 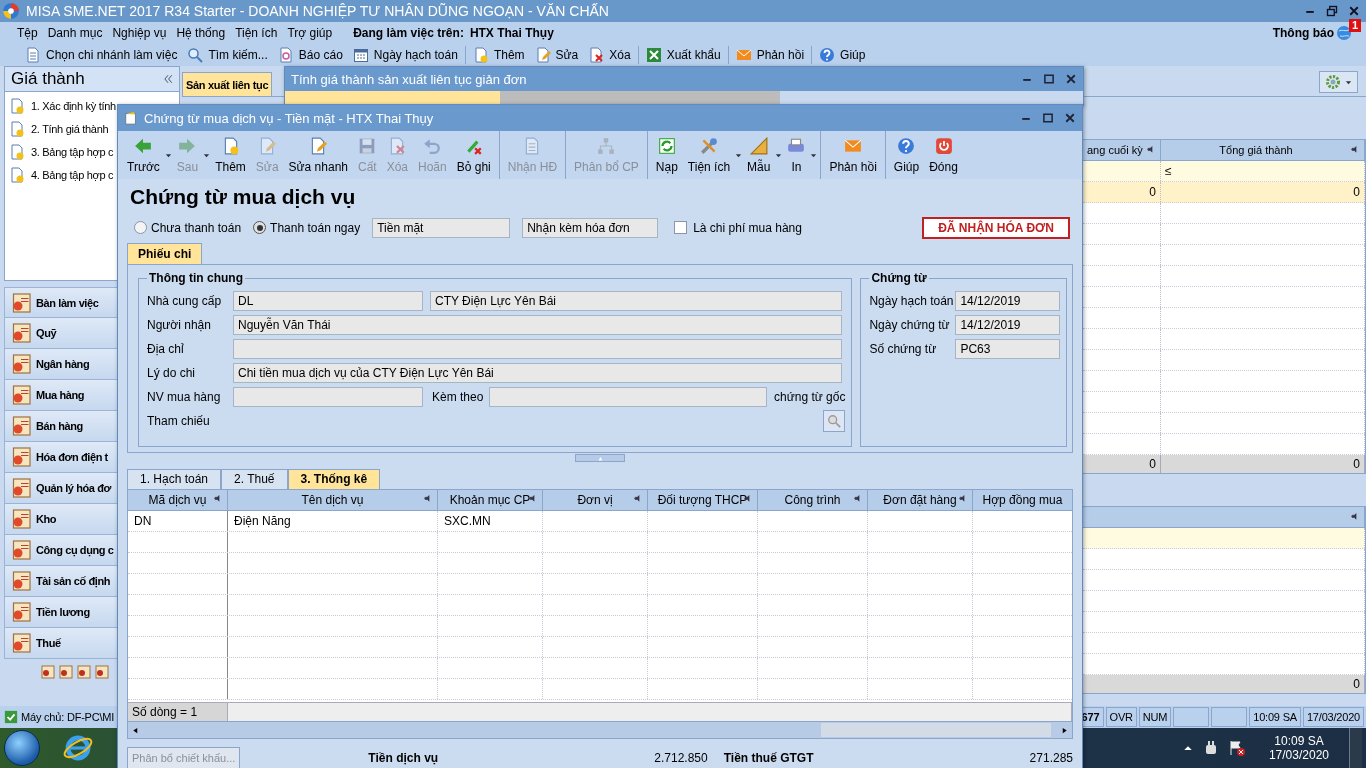 I want to click on help-icon, so click(x=906, y=145).